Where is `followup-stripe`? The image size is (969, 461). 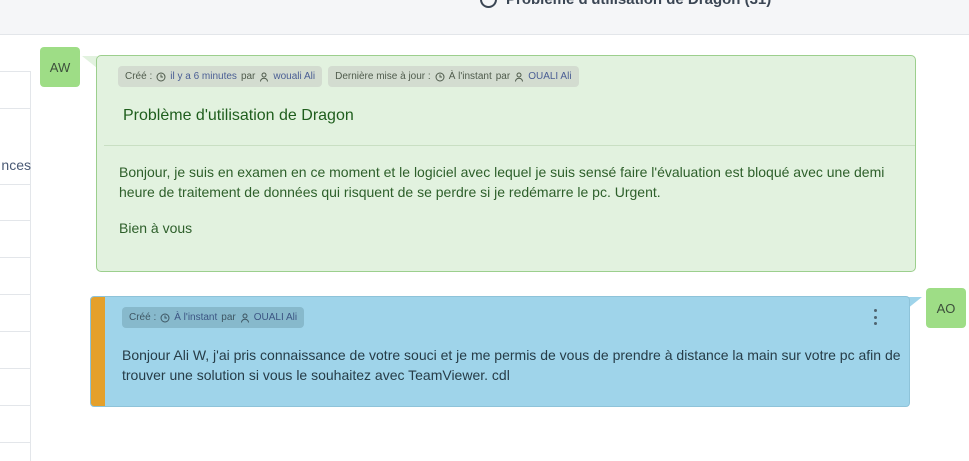 followup-stripe is located at coordinates (98, 351).